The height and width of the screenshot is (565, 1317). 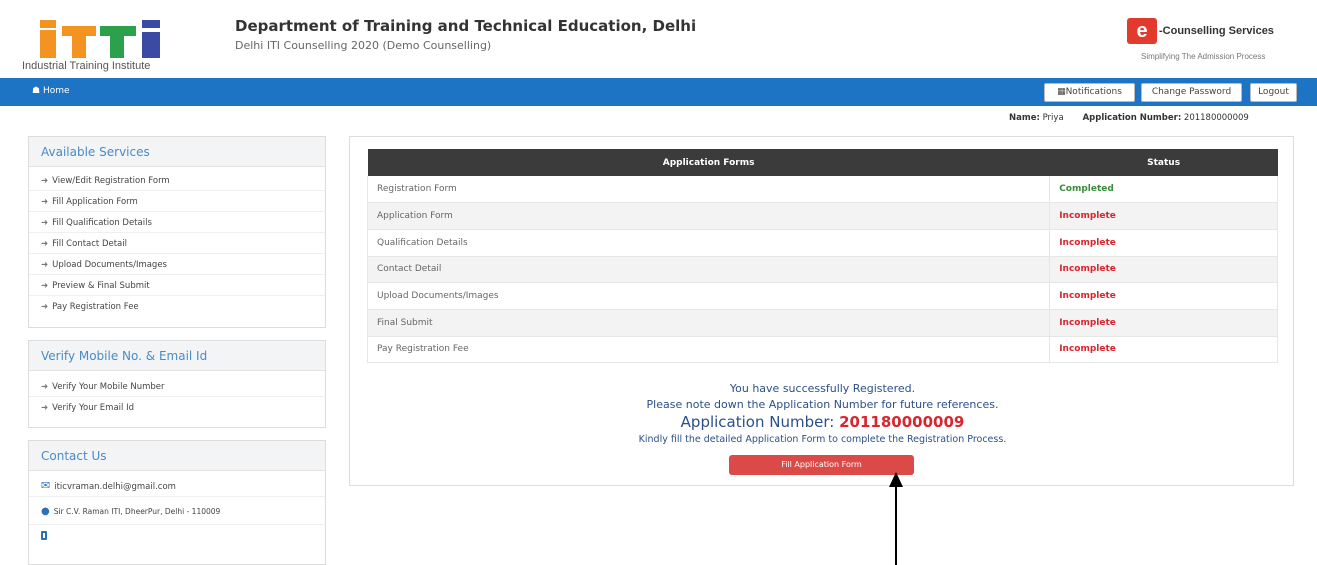 What do you see at coordinates (1132, 118) in the screenshot?
I see `user-appno-label: Application Number:` at bounding box center [1132, 118].